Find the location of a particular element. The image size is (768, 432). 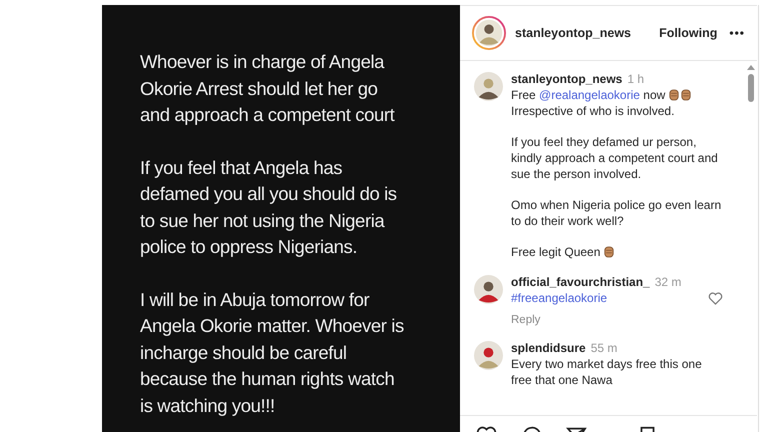

more-button: ••• is located at coordinates (737, 33).